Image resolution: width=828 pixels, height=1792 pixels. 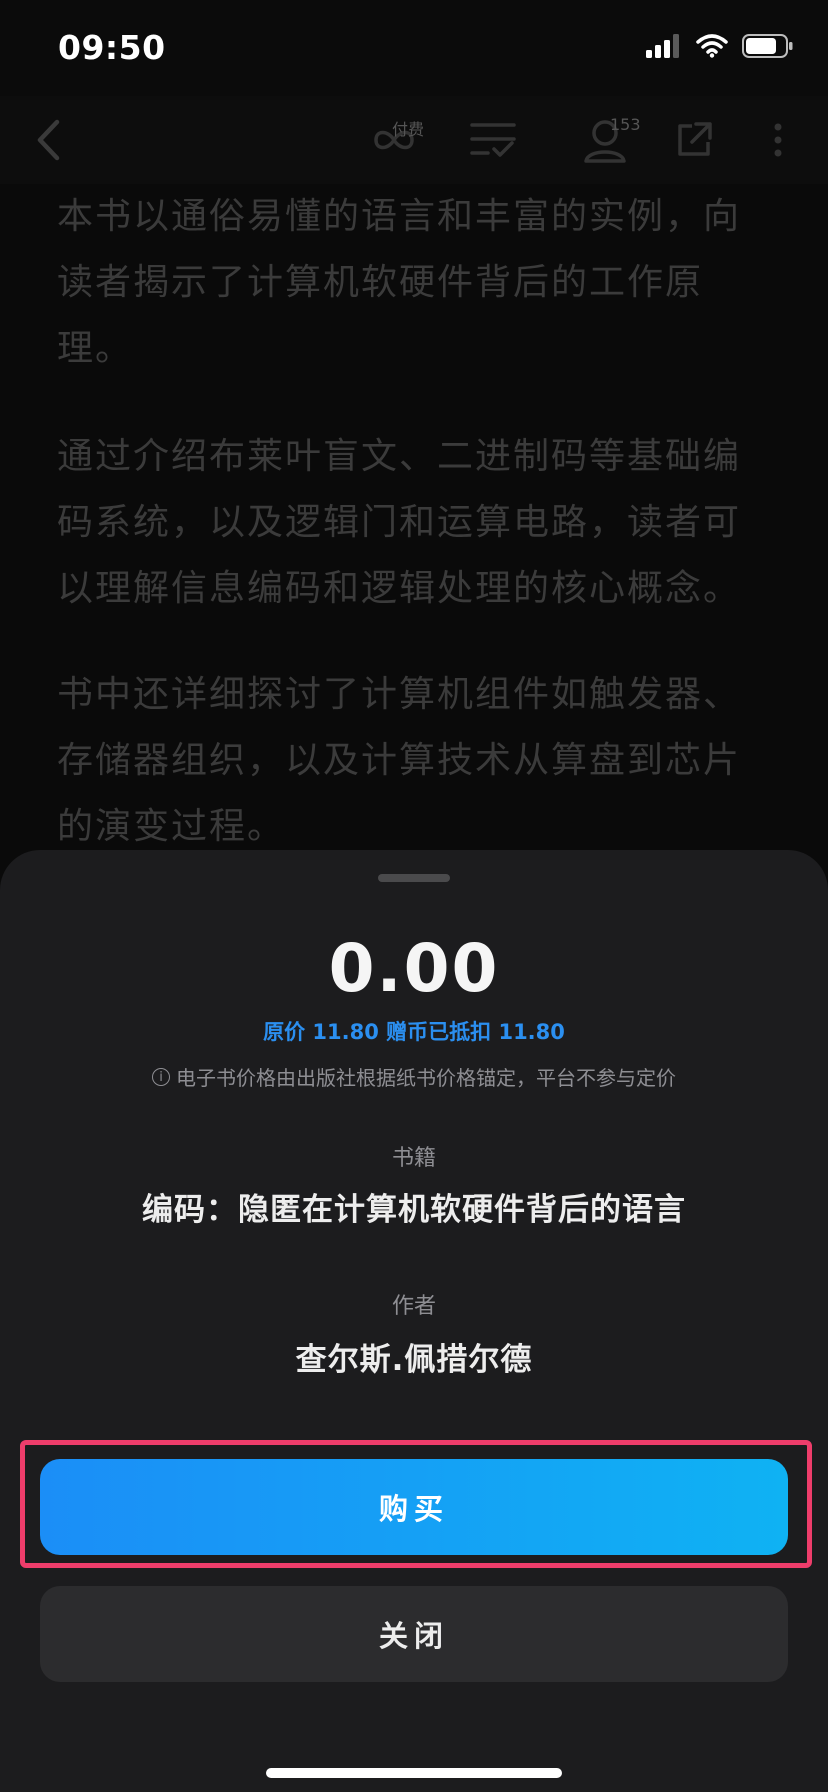 What do you see at coordinates (712, 46) in the screenshot?
I see `wifi-icon` at bounding box center [712, 46].